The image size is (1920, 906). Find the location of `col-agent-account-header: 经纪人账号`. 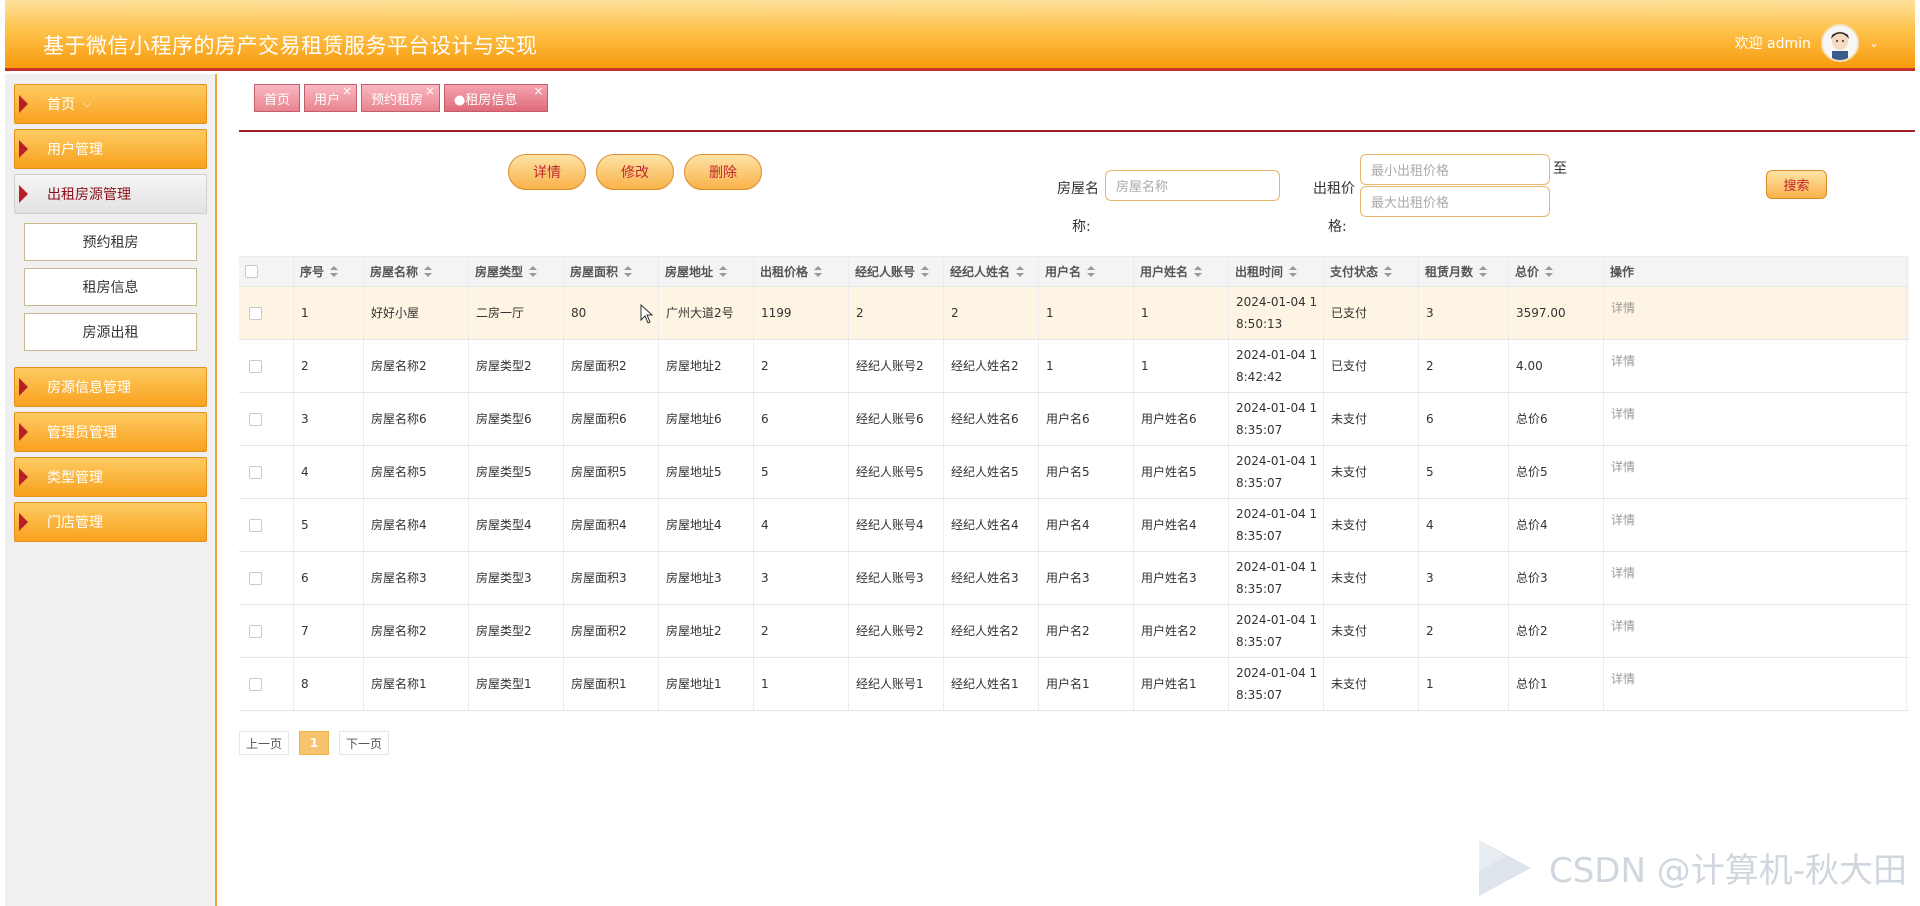

col-agent-account-header: 经纪人账号 is located at coordinates (896, 271).